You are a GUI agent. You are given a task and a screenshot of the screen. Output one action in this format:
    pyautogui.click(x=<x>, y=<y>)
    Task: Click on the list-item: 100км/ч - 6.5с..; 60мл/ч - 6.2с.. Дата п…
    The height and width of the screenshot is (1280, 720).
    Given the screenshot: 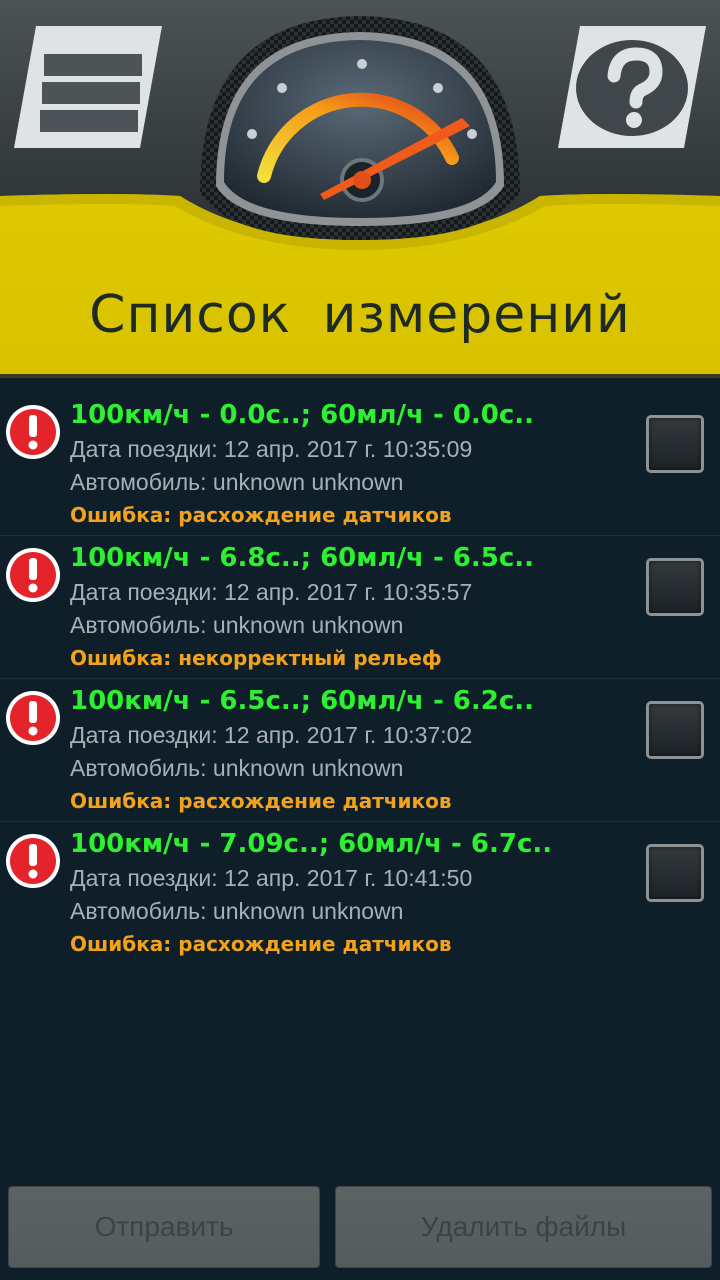 What is the action you would take?
    pyautogui.click(x=360, y=750)
    